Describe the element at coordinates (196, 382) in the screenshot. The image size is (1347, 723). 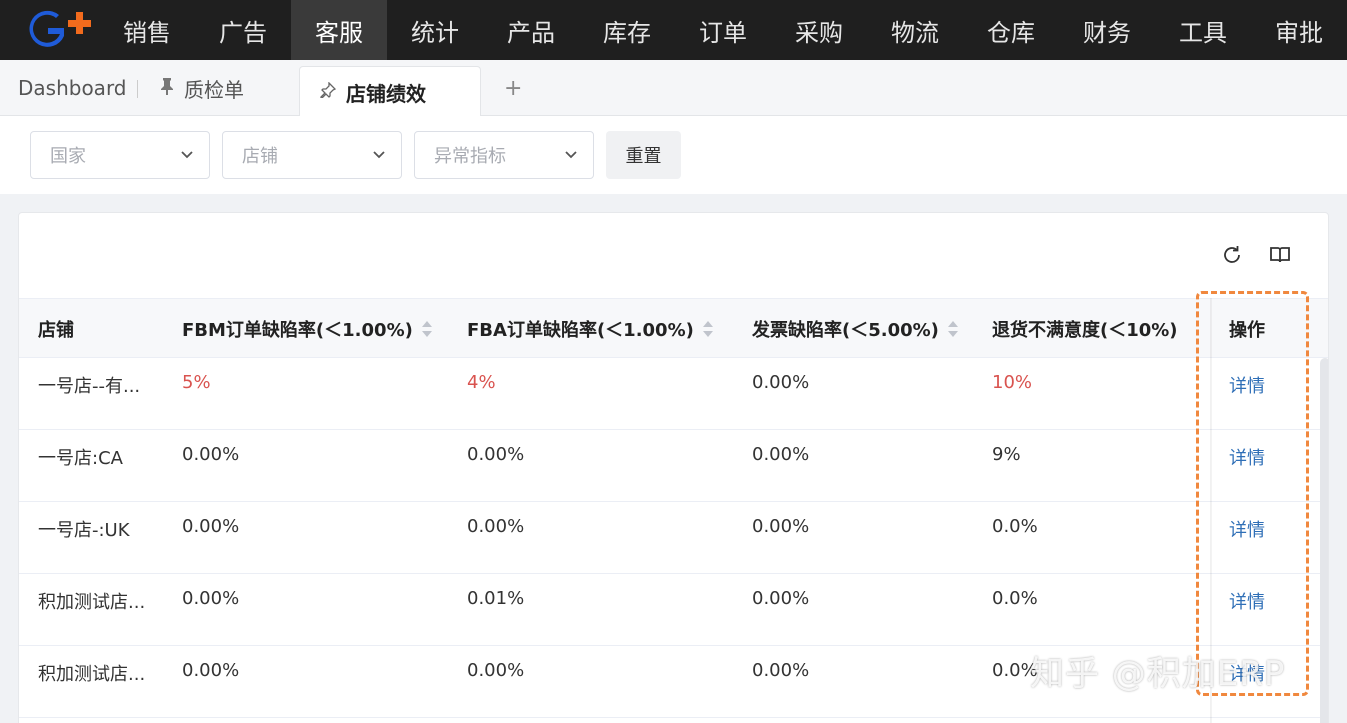
I see `cell-fbm: 5%` at that location.